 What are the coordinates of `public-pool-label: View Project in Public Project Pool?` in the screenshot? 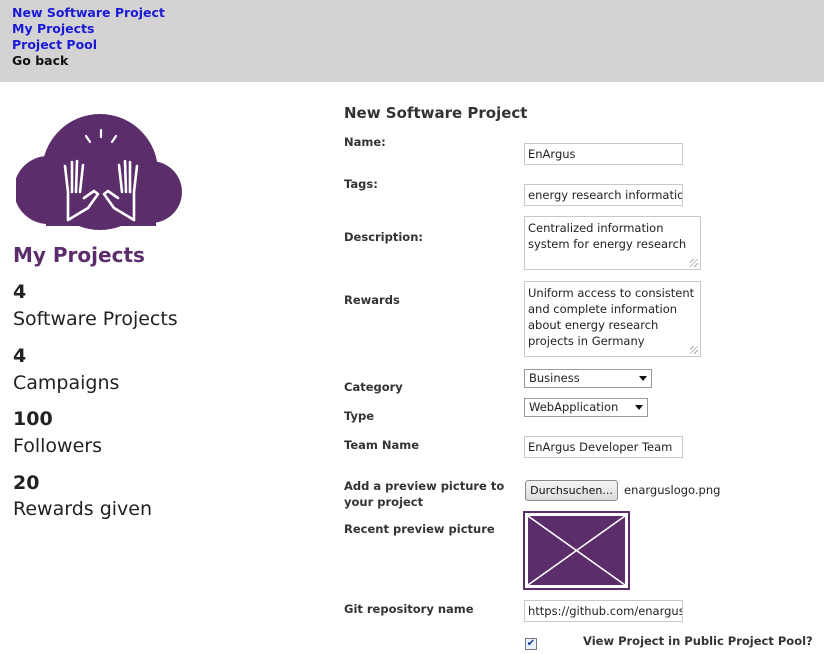 It's located at (698, 641).